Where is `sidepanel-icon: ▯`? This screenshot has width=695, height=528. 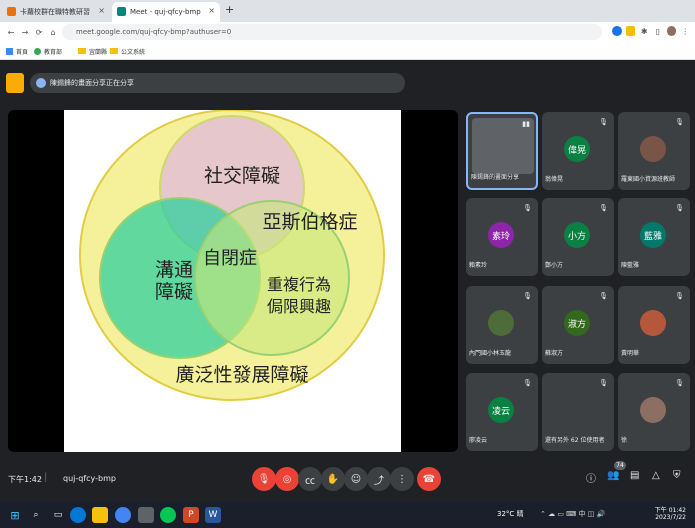 sidepanel-icon: ▯ is located at coordinates (658, 31).